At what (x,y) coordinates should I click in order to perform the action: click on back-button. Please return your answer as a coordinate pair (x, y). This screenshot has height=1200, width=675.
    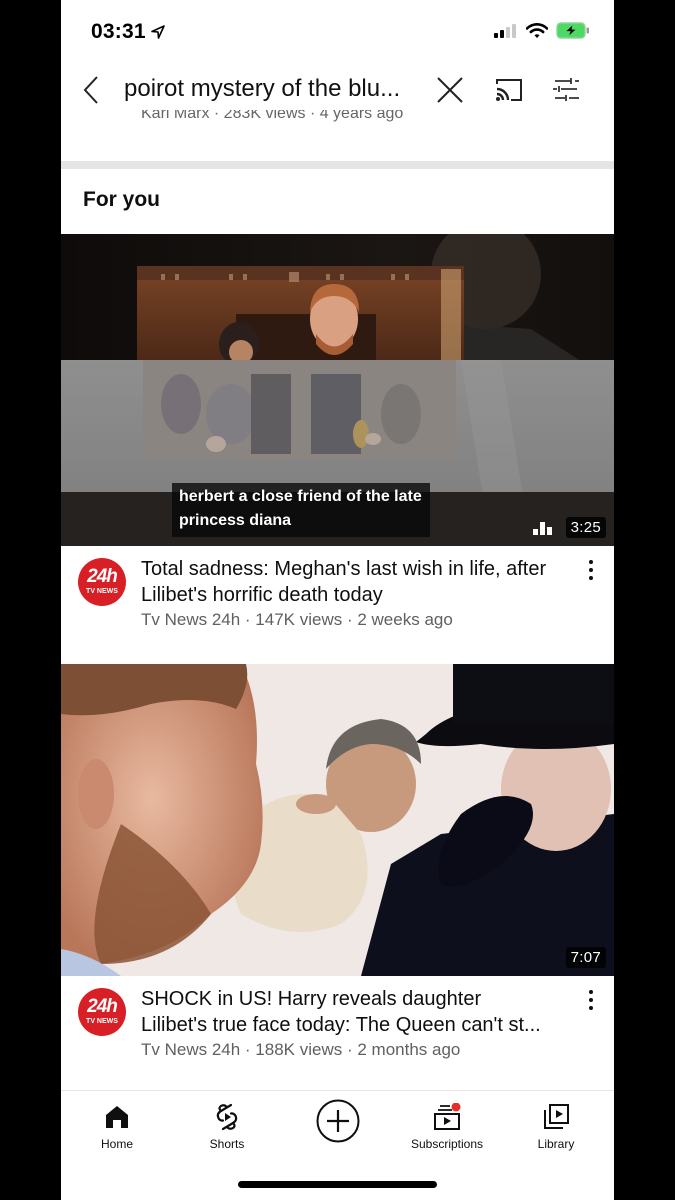
    Looking at the image, I should click on (91, 90).